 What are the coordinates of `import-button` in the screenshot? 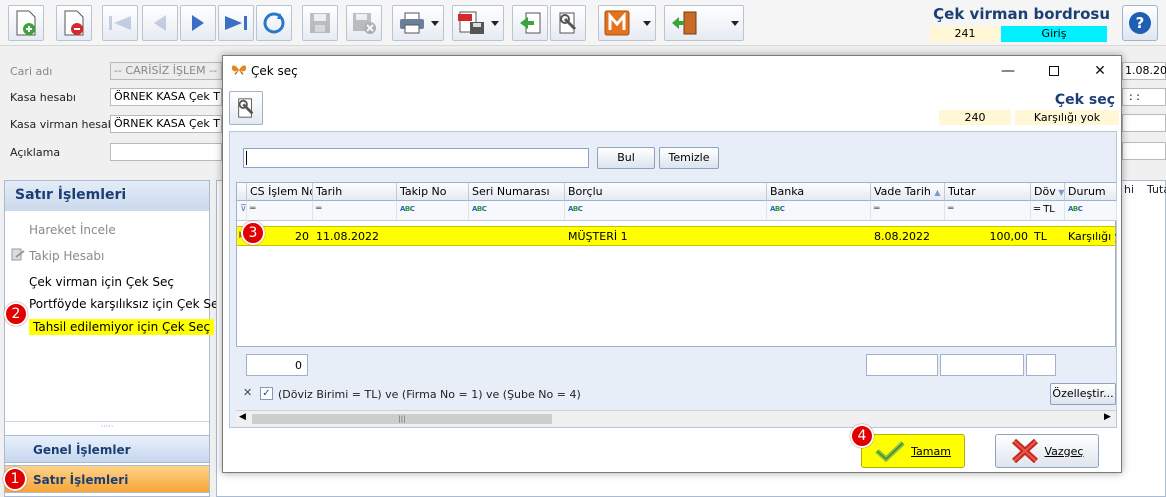 It's located at (530, 23).